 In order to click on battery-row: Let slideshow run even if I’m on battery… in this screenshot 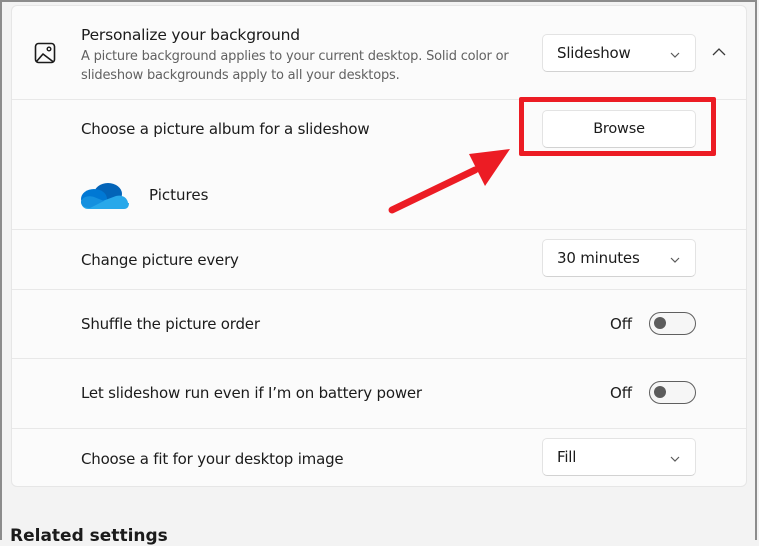, I will do `click(379, 393)`.